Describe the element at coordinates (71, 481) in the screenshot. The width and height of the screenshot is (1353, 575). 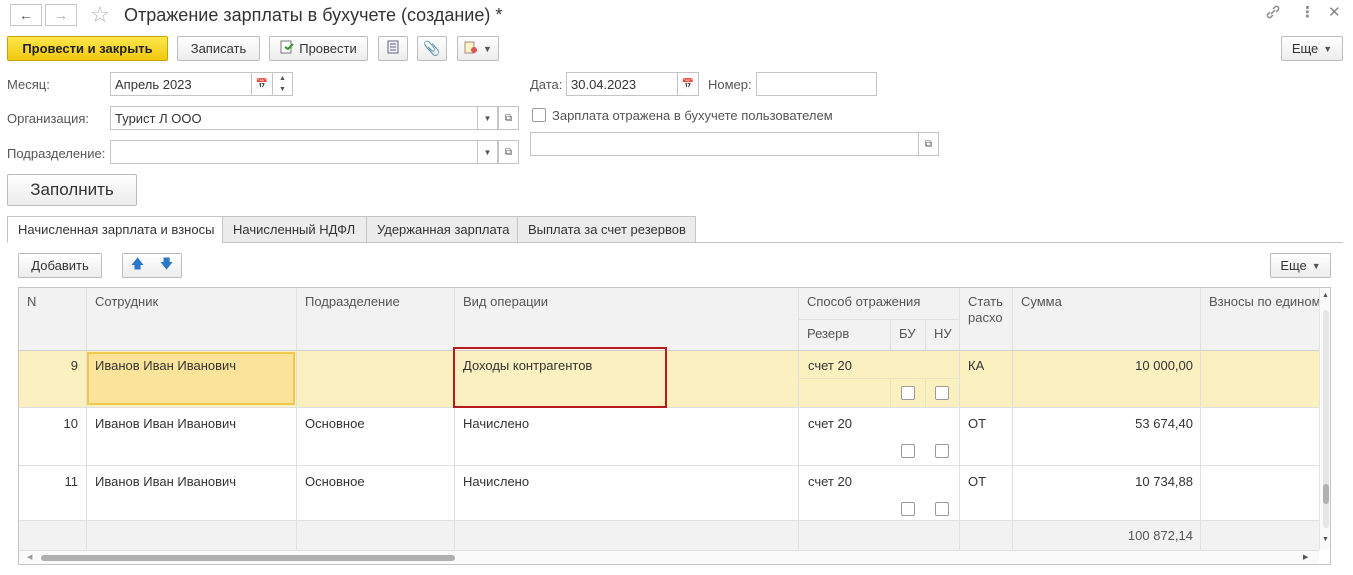
I see `row-number: 11` at that location.